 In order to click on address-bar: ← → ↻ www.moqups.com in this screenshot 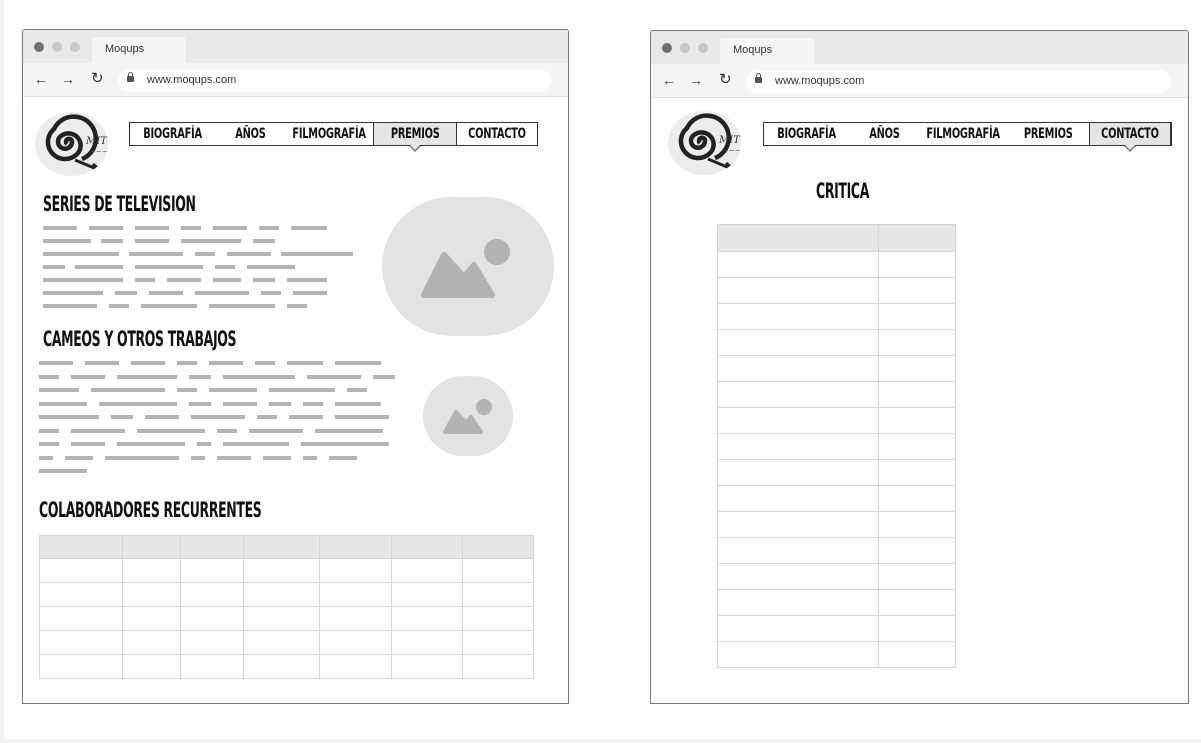, I will do `click(295, 80)`.